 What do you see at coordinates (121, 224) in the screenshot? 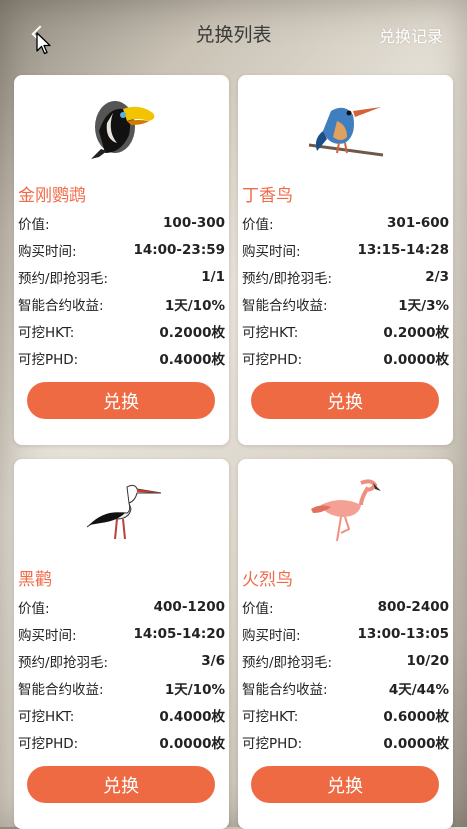
I see `value-row: 价值: 100-300` at bounding box center [121, 224].